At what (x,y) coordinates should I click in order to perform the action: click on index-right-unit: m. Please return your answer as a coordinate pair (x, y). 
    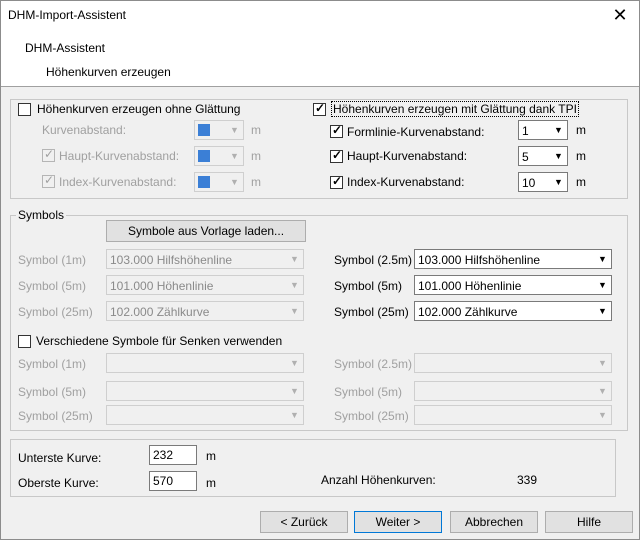
    Looking at the image, I should click on (581, 182).